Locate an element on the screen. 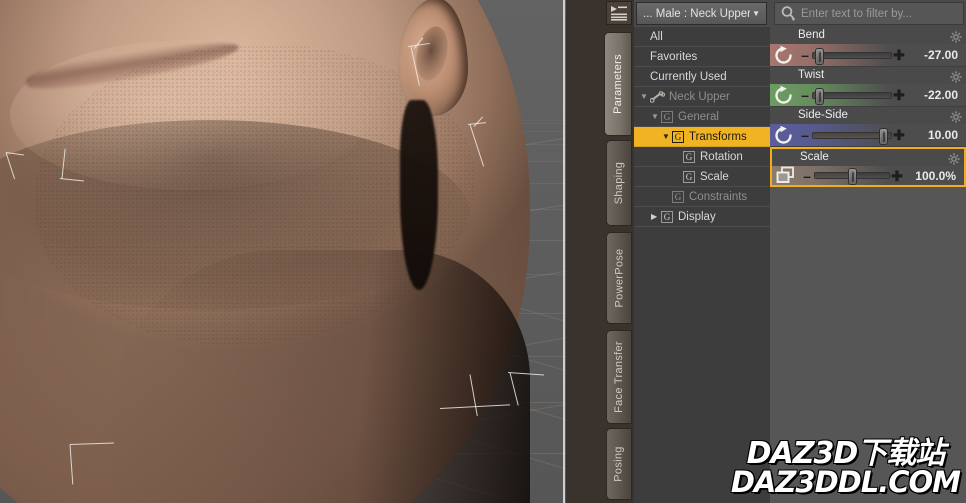 The height and width of the screenshot is (503, 966). property-label: Scale is located at coordinates (814, 157).